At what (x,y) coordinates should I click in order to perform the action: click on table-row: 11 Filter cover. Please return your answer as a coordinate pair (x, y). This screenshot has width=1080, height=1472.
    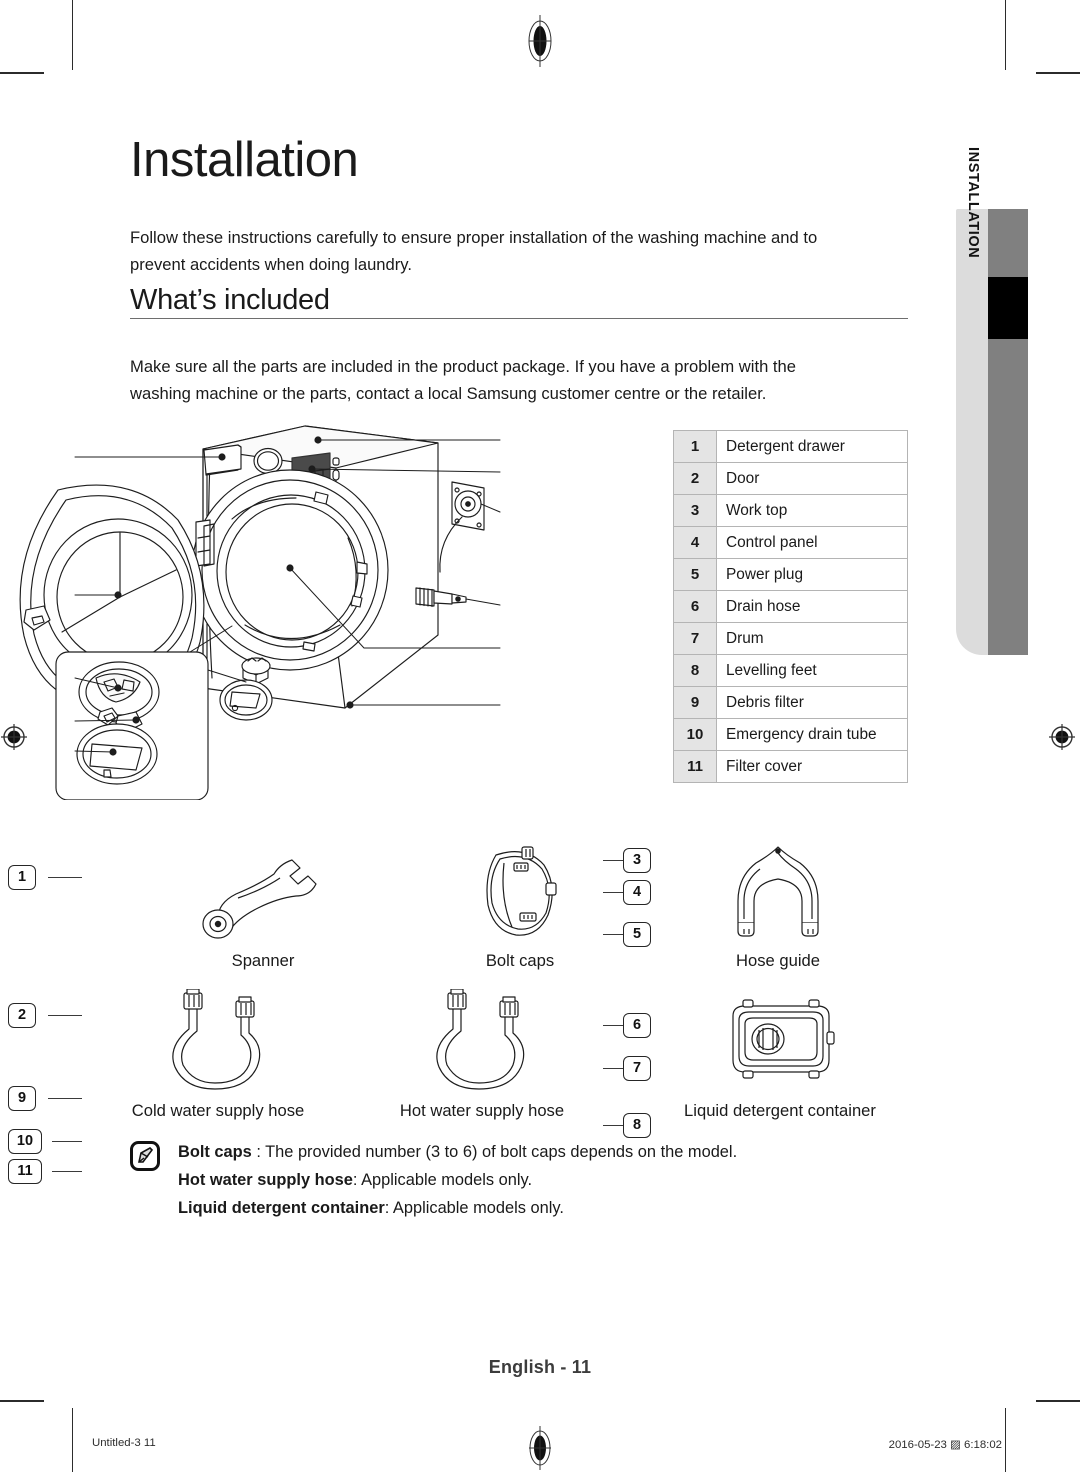
    Looking at the image, I should click on (790, 766).